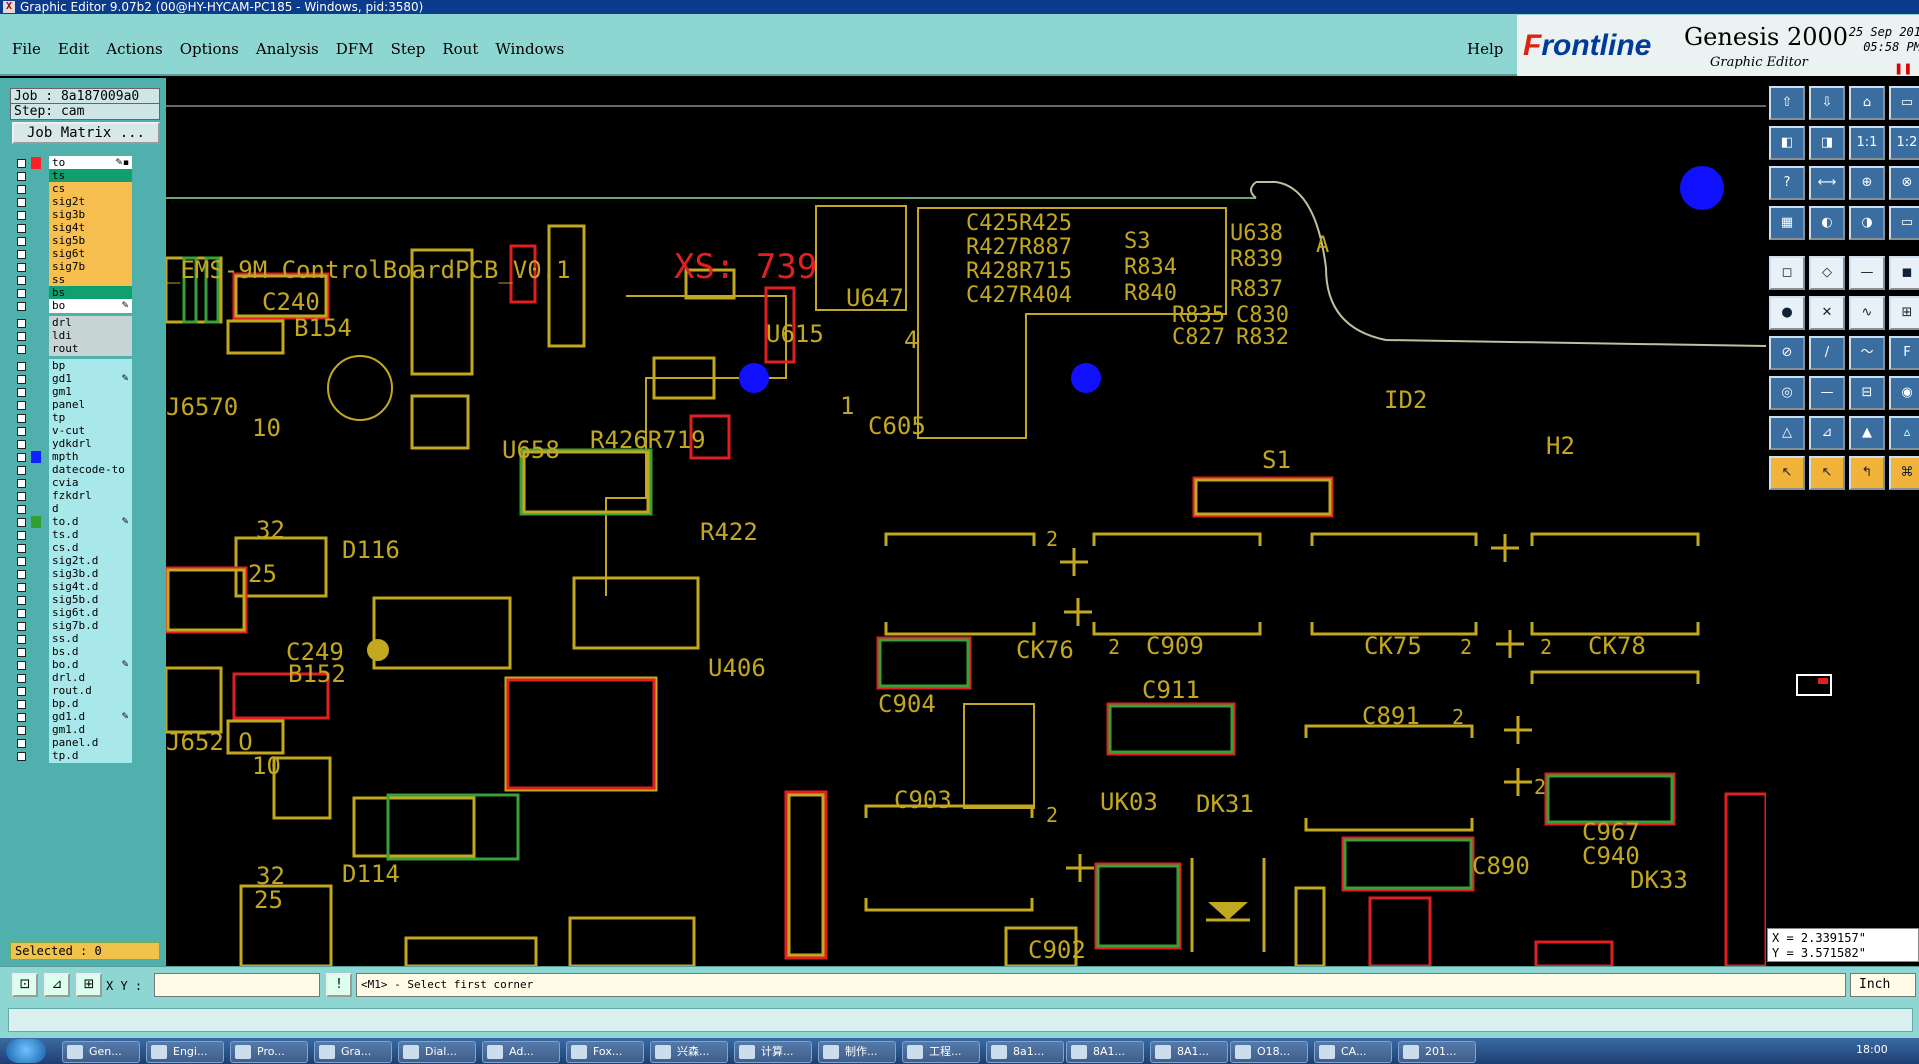 Image resolution: width=1919 pixels, height=1064 pixels. I want to click on tool-button: ∿, so click(1867, 313).